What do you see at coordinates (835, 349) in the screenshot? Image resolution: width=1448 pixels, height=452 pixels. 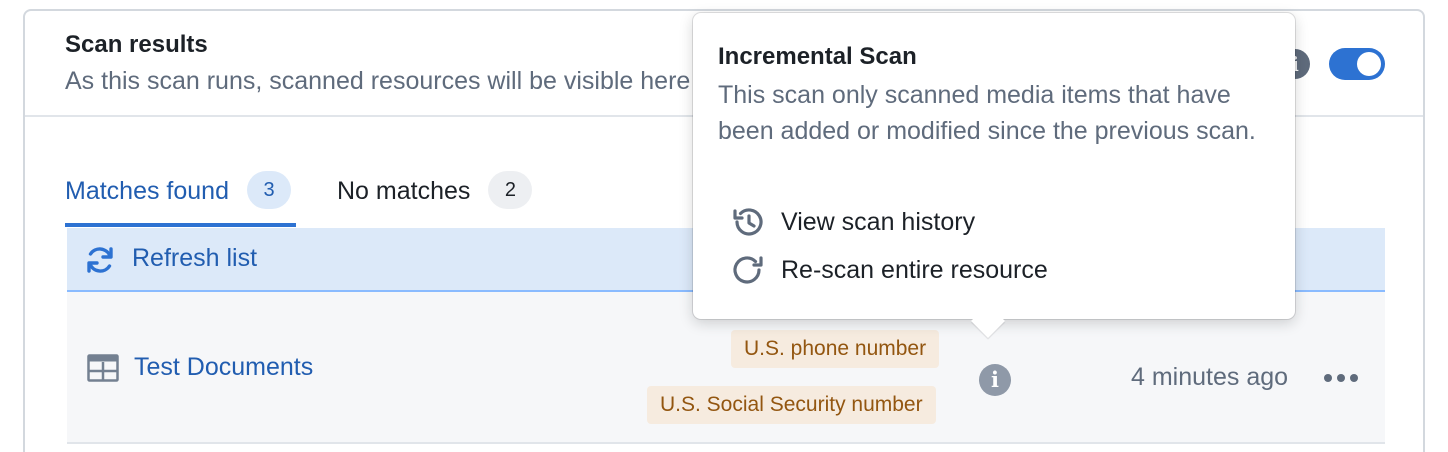 I see `match-tag: U.S. phone number` at bounding box center [835, 349].